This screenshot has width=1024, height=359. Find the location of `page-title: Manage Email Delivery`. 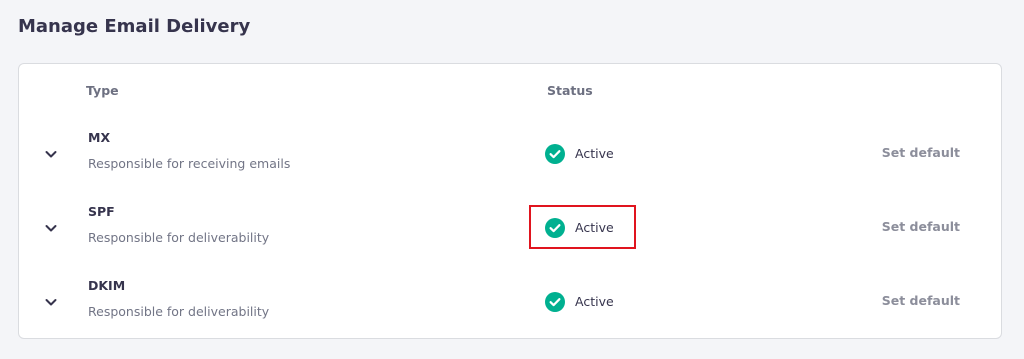

page-title: Manage Email Delivery is located at coordinates (134, 26).